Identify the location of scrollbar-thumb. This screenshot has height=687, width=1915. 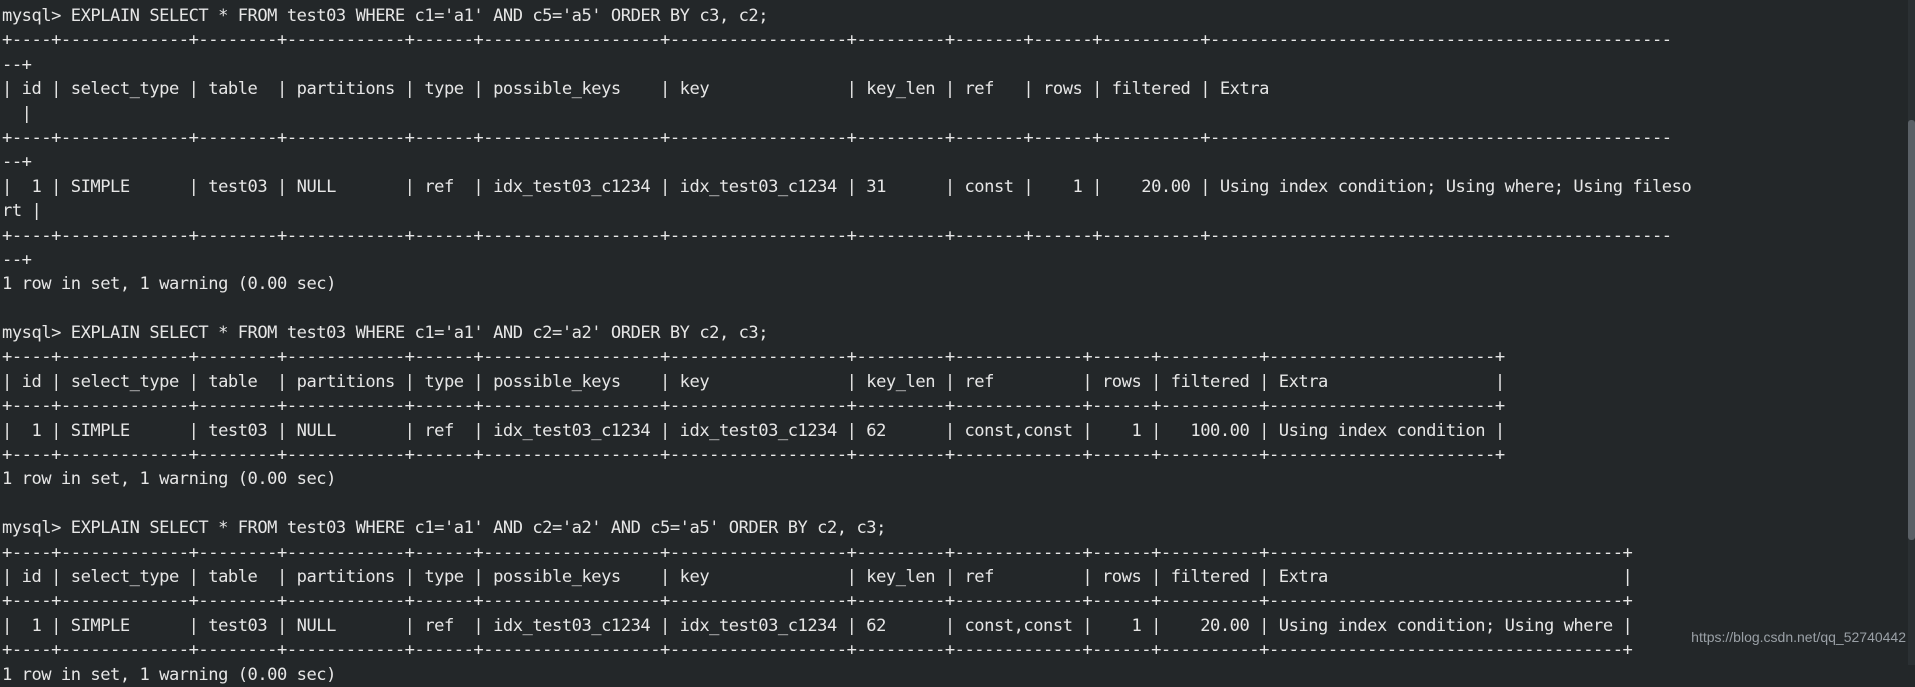
(1911, 330).